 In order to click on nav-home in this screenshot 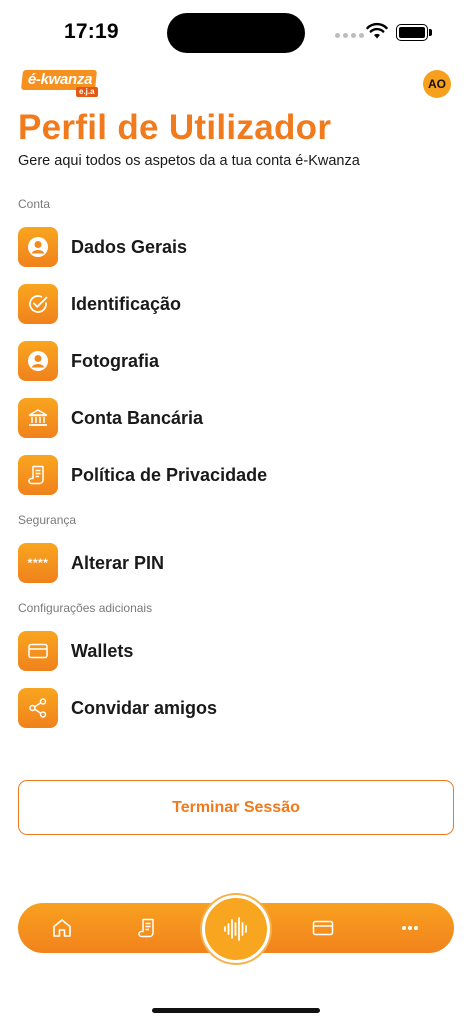, I will do `click(62, 928)`.